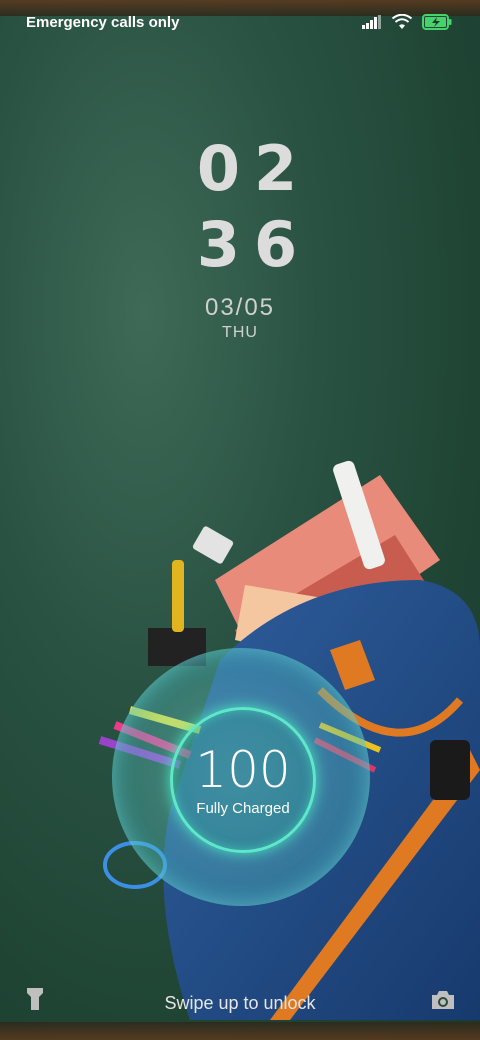 Image resolution: width=480 pixels, height=1040 pixels. I want to click on weekday-text: THU, so click(240, 332).